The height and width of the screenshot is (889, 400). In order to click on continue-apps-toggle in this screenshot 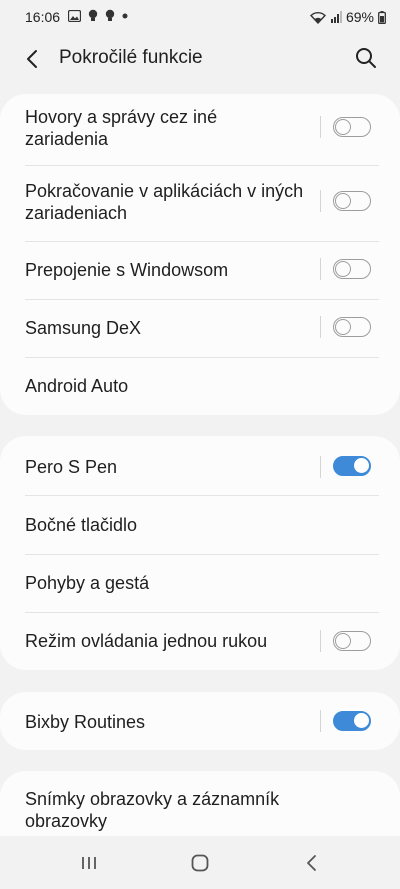, I will do `click(352, 201)`.